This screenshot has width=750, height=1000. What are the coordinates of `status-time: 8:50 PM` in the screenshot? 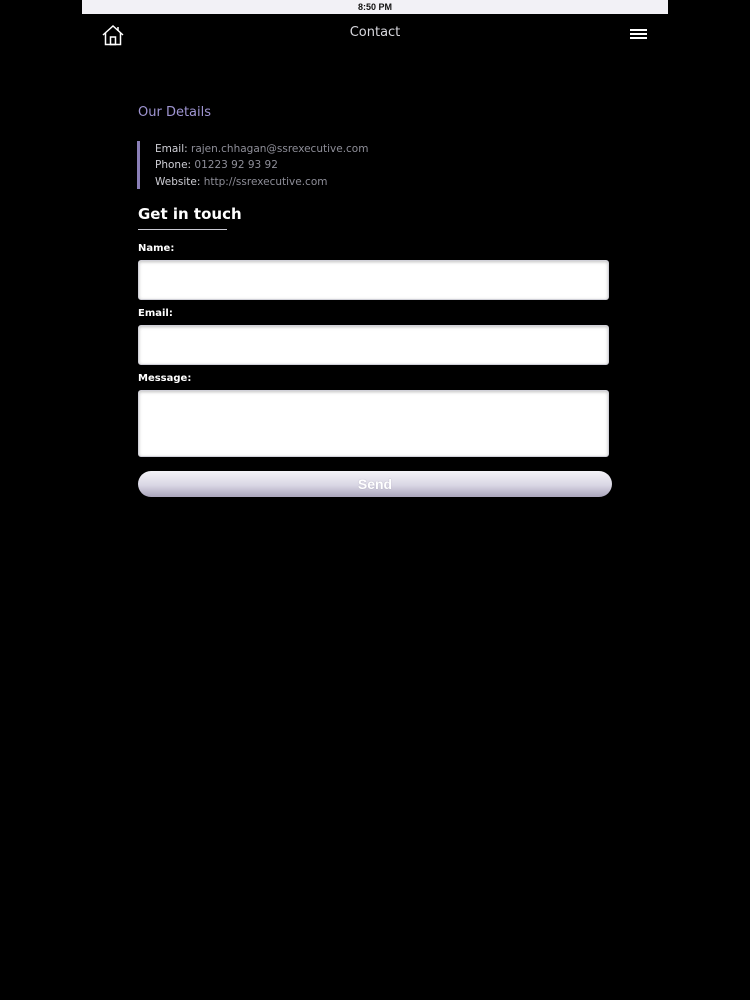 It's located at (374, 7).